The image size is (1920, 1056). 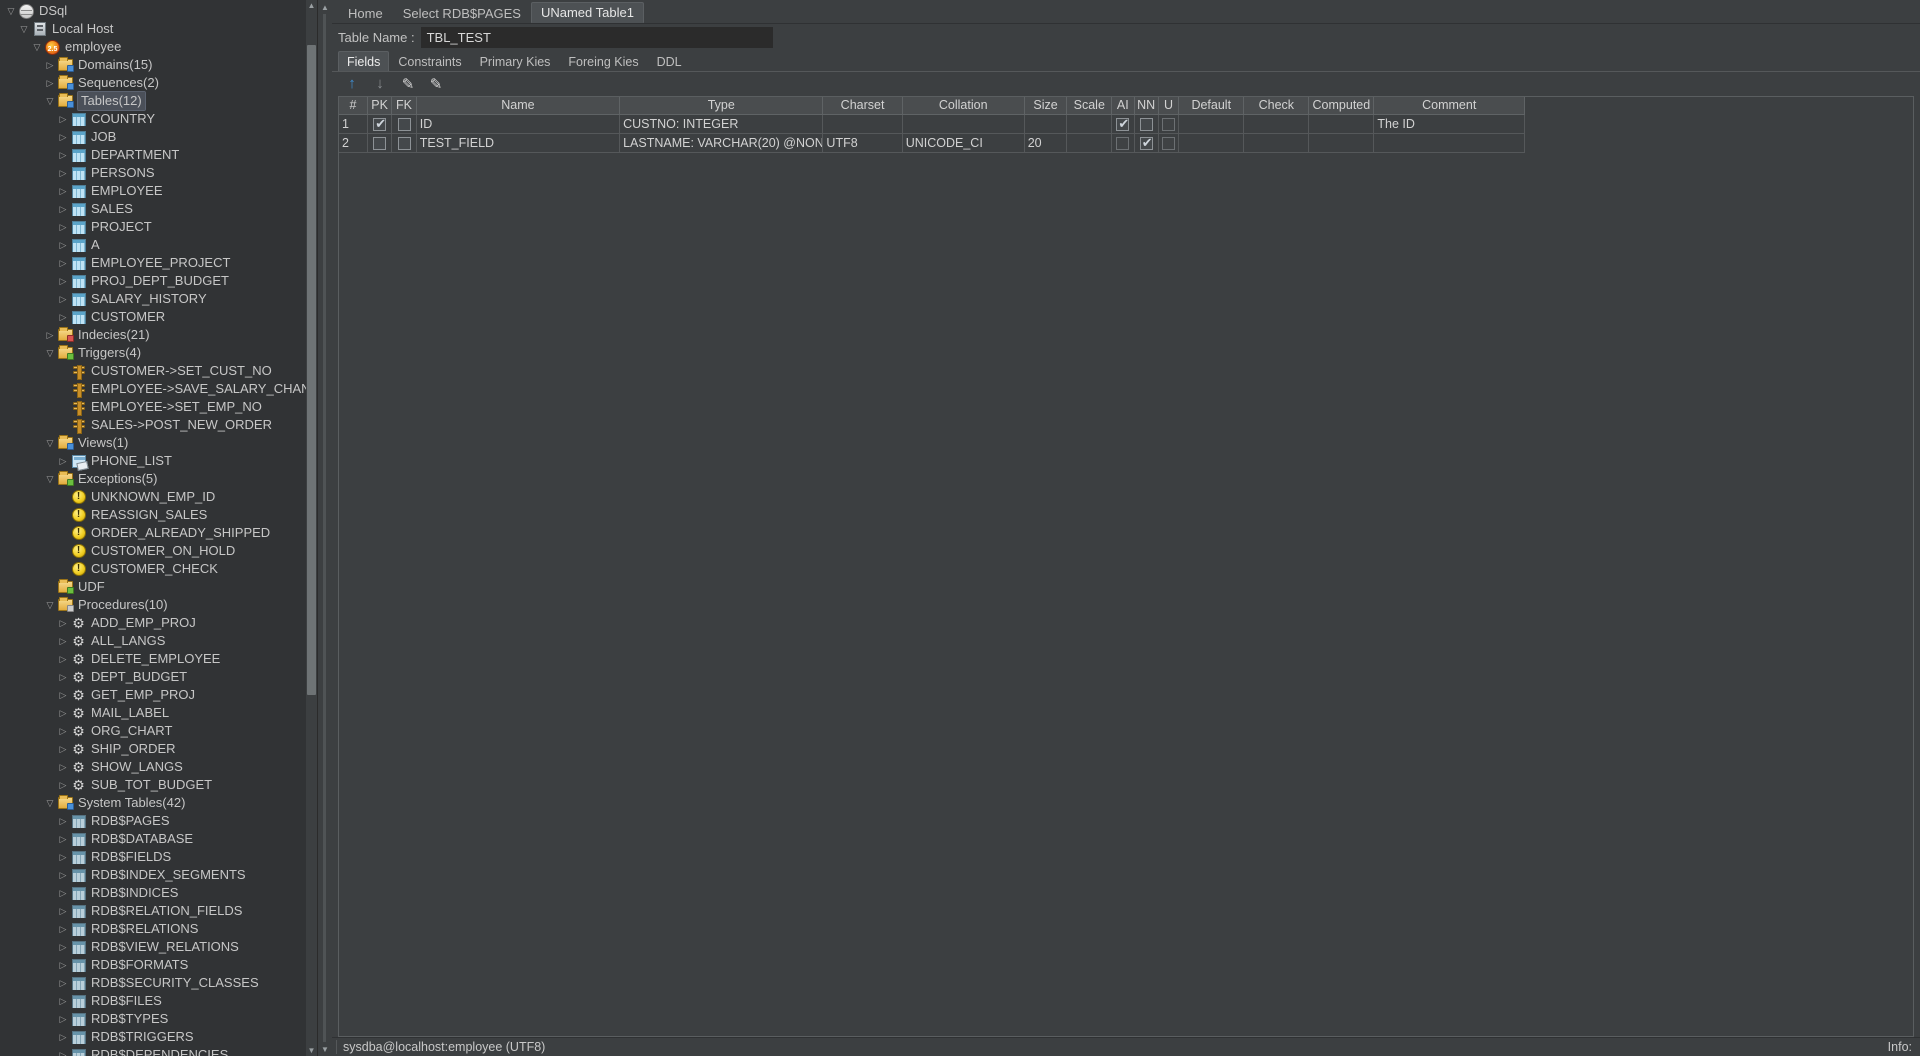 I want to click on tree-item: ▷ PROJECT, so click(x=158, y=227).